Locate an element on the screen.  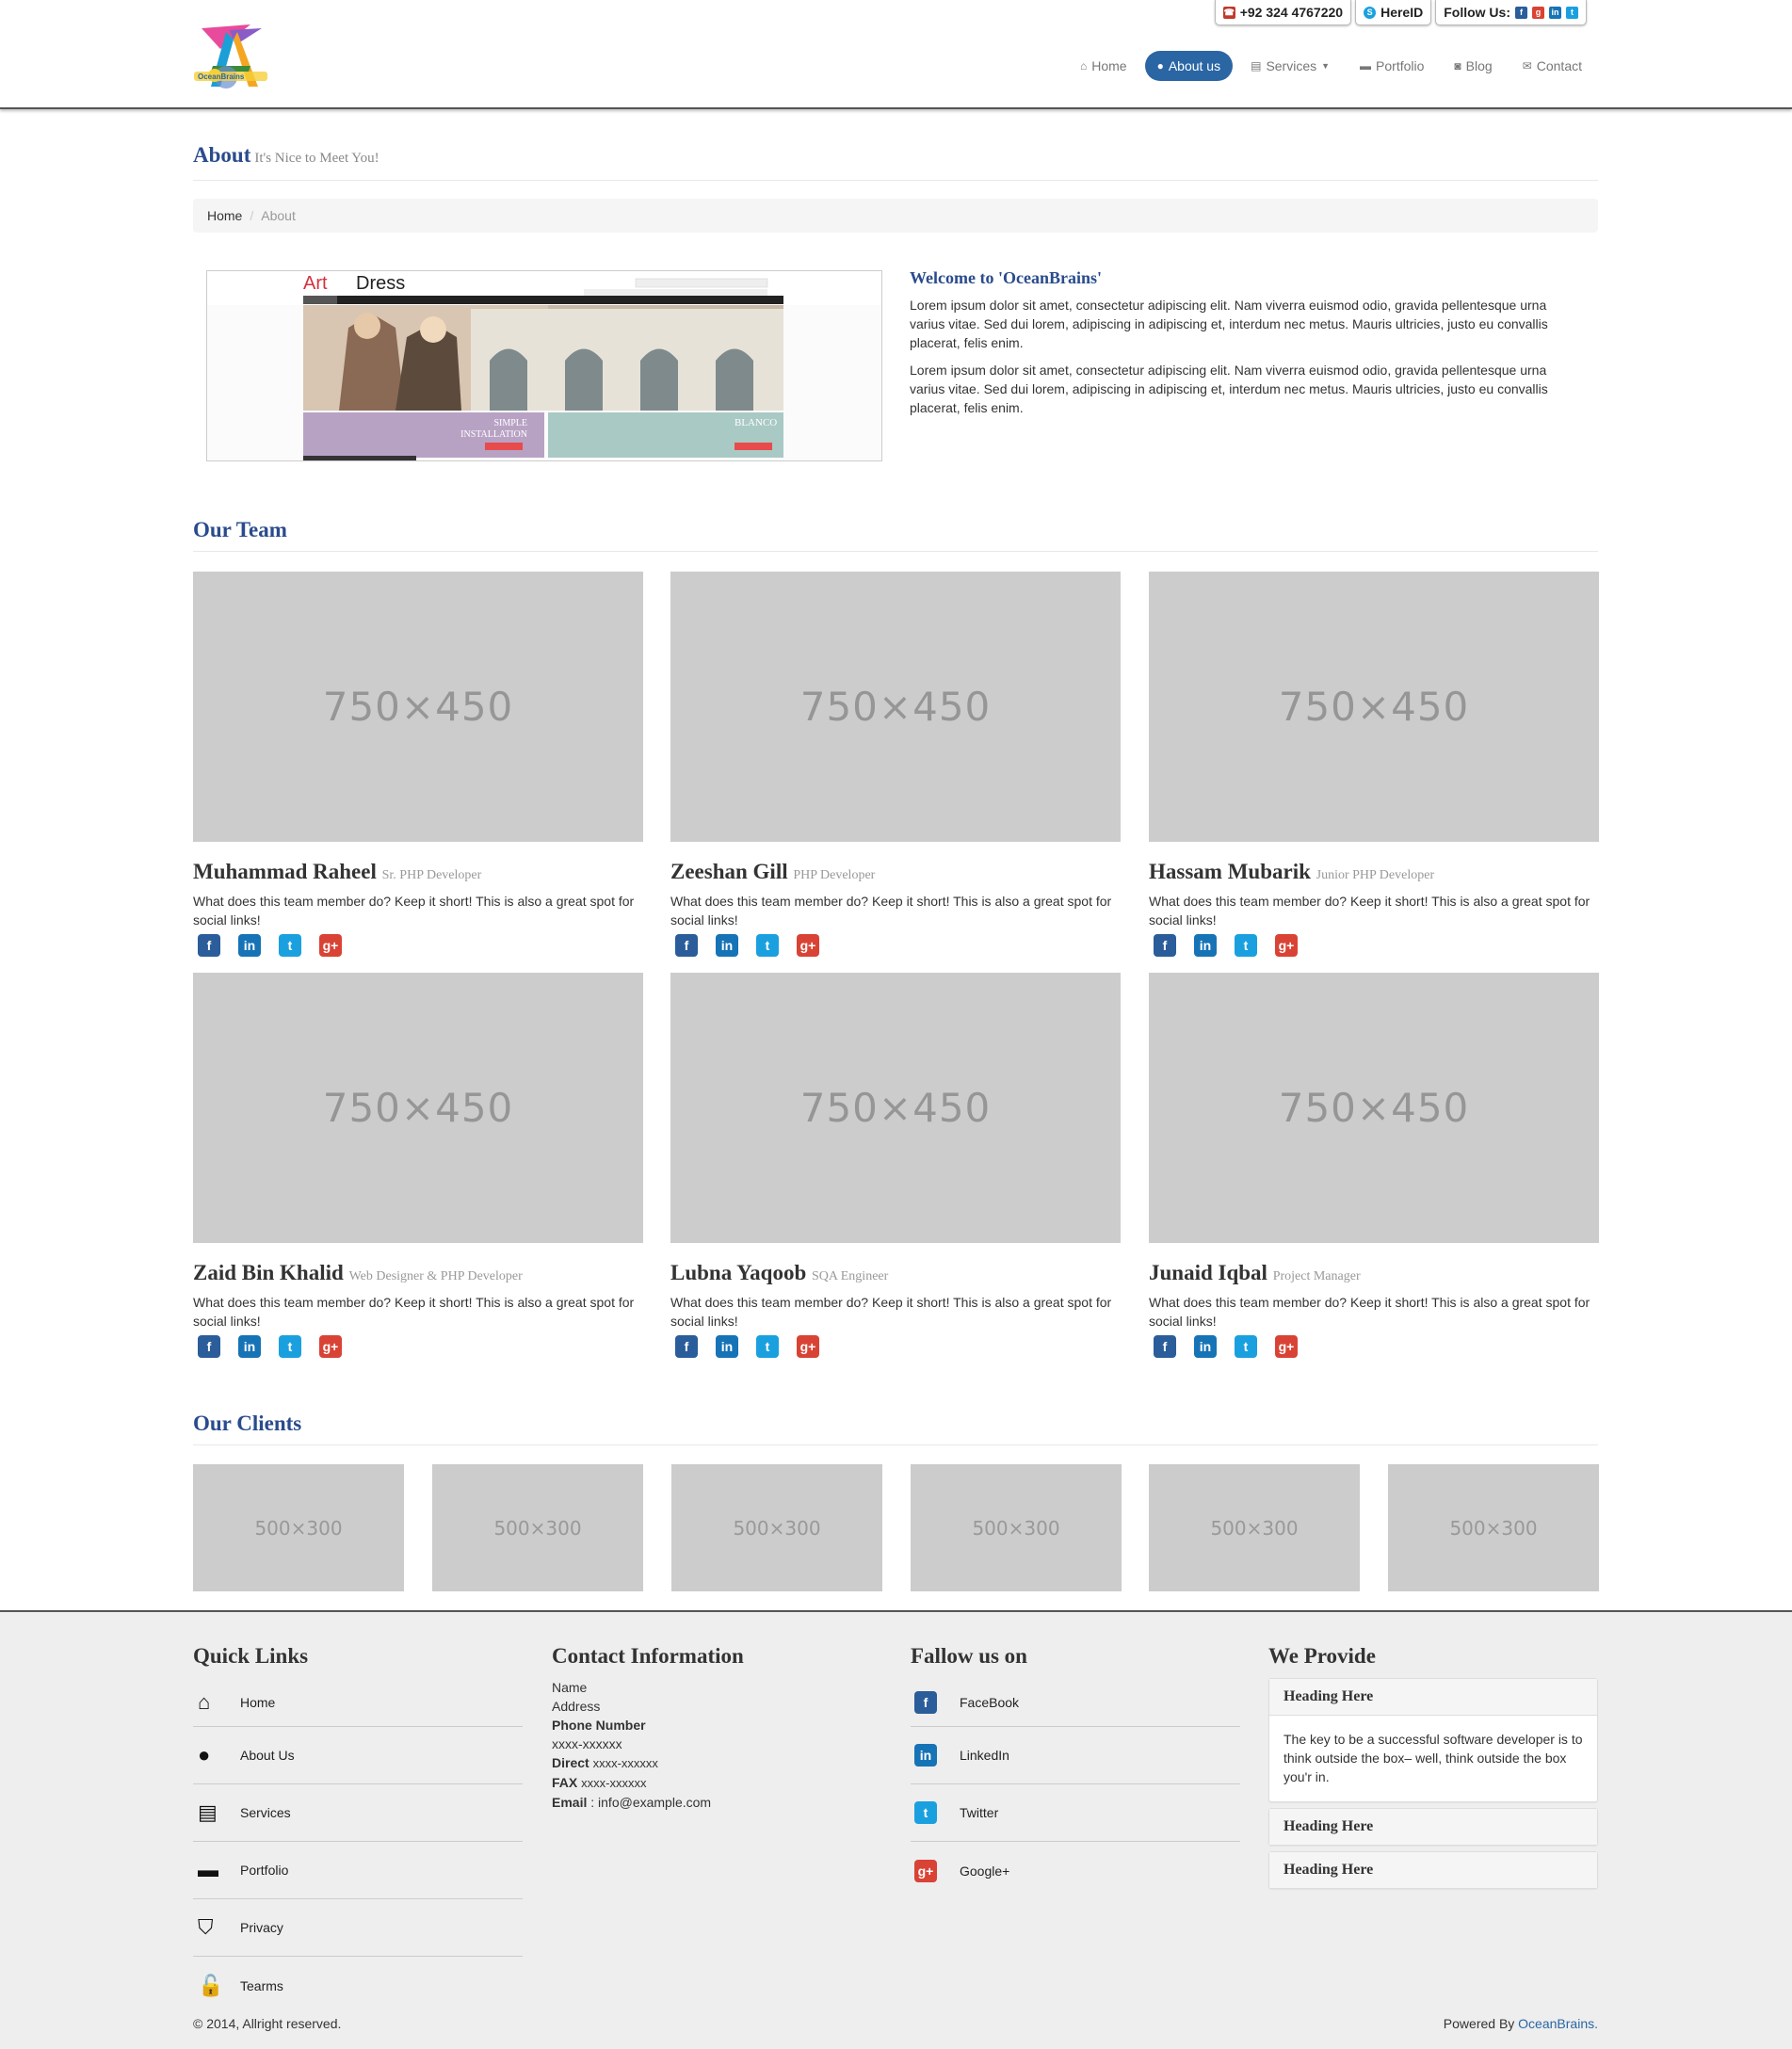
powered-link: OceanBrains. is located at coordinates (1558, 2024).